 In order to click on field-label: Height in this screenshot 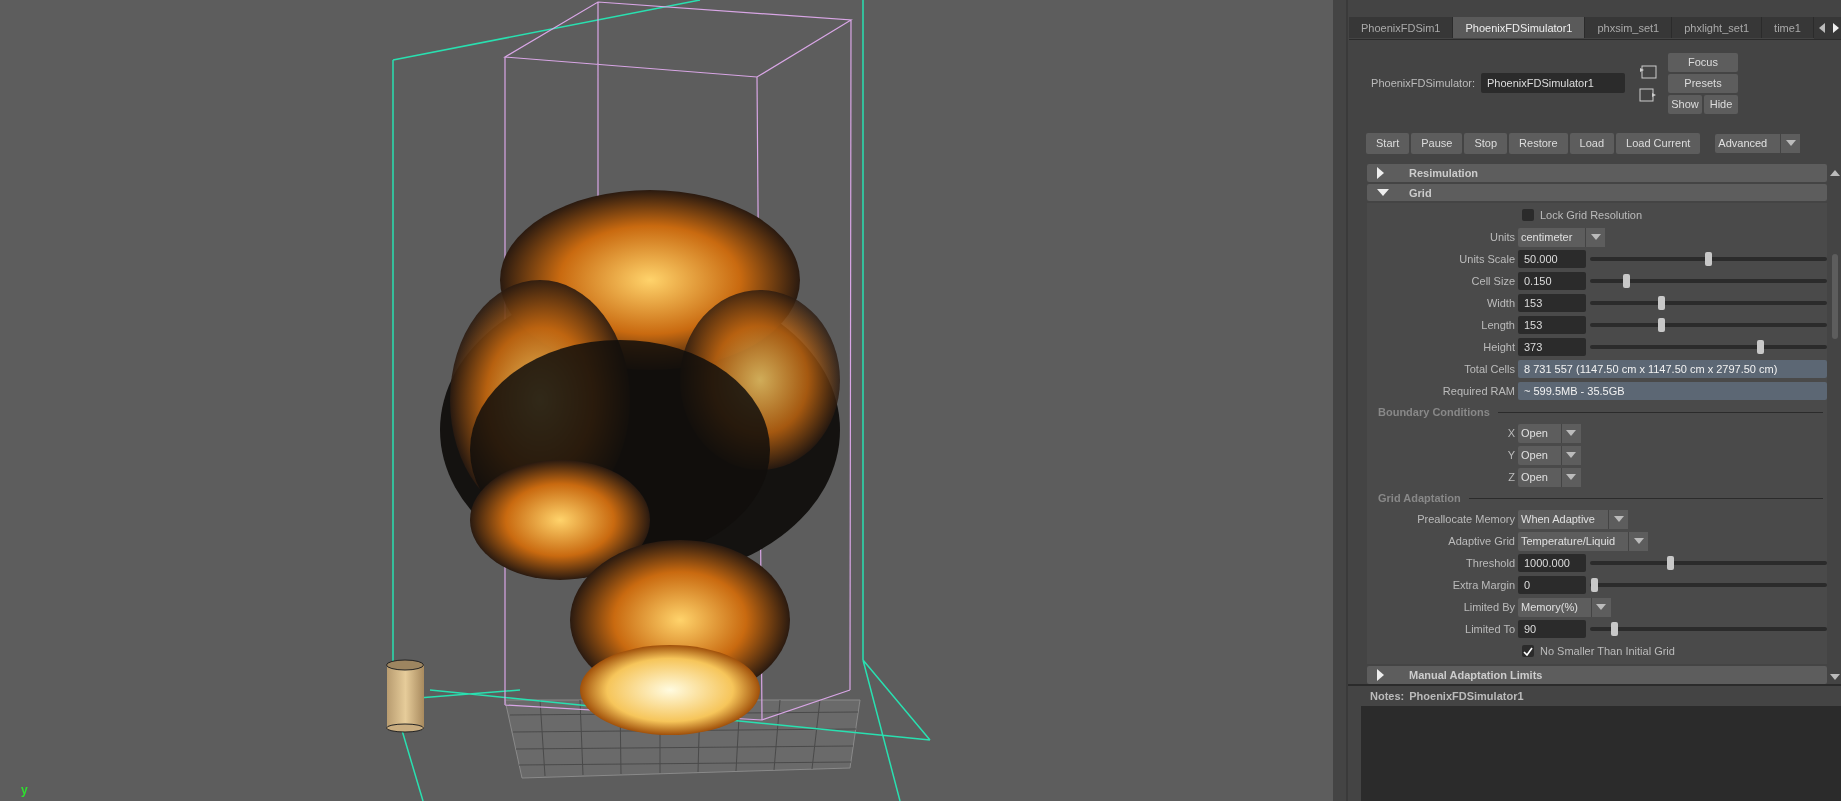, I will do `click(1499, 347)`.